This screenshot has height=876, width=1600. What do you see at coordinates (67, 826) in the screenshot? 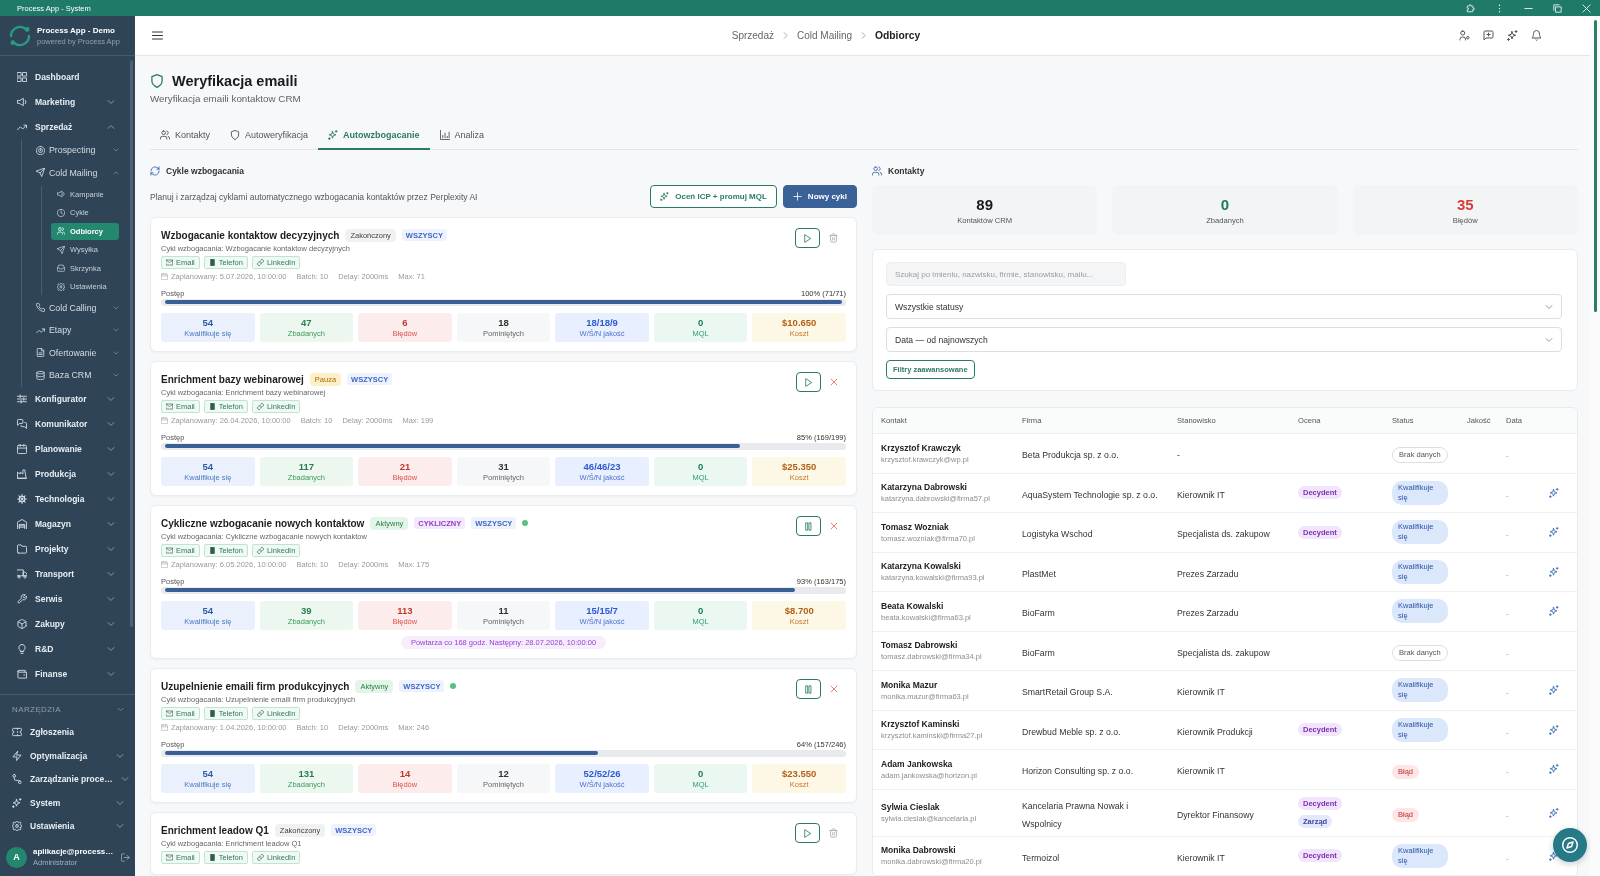
I see `sidebar-item: Ustawienia` at bounding box center [67, 826].